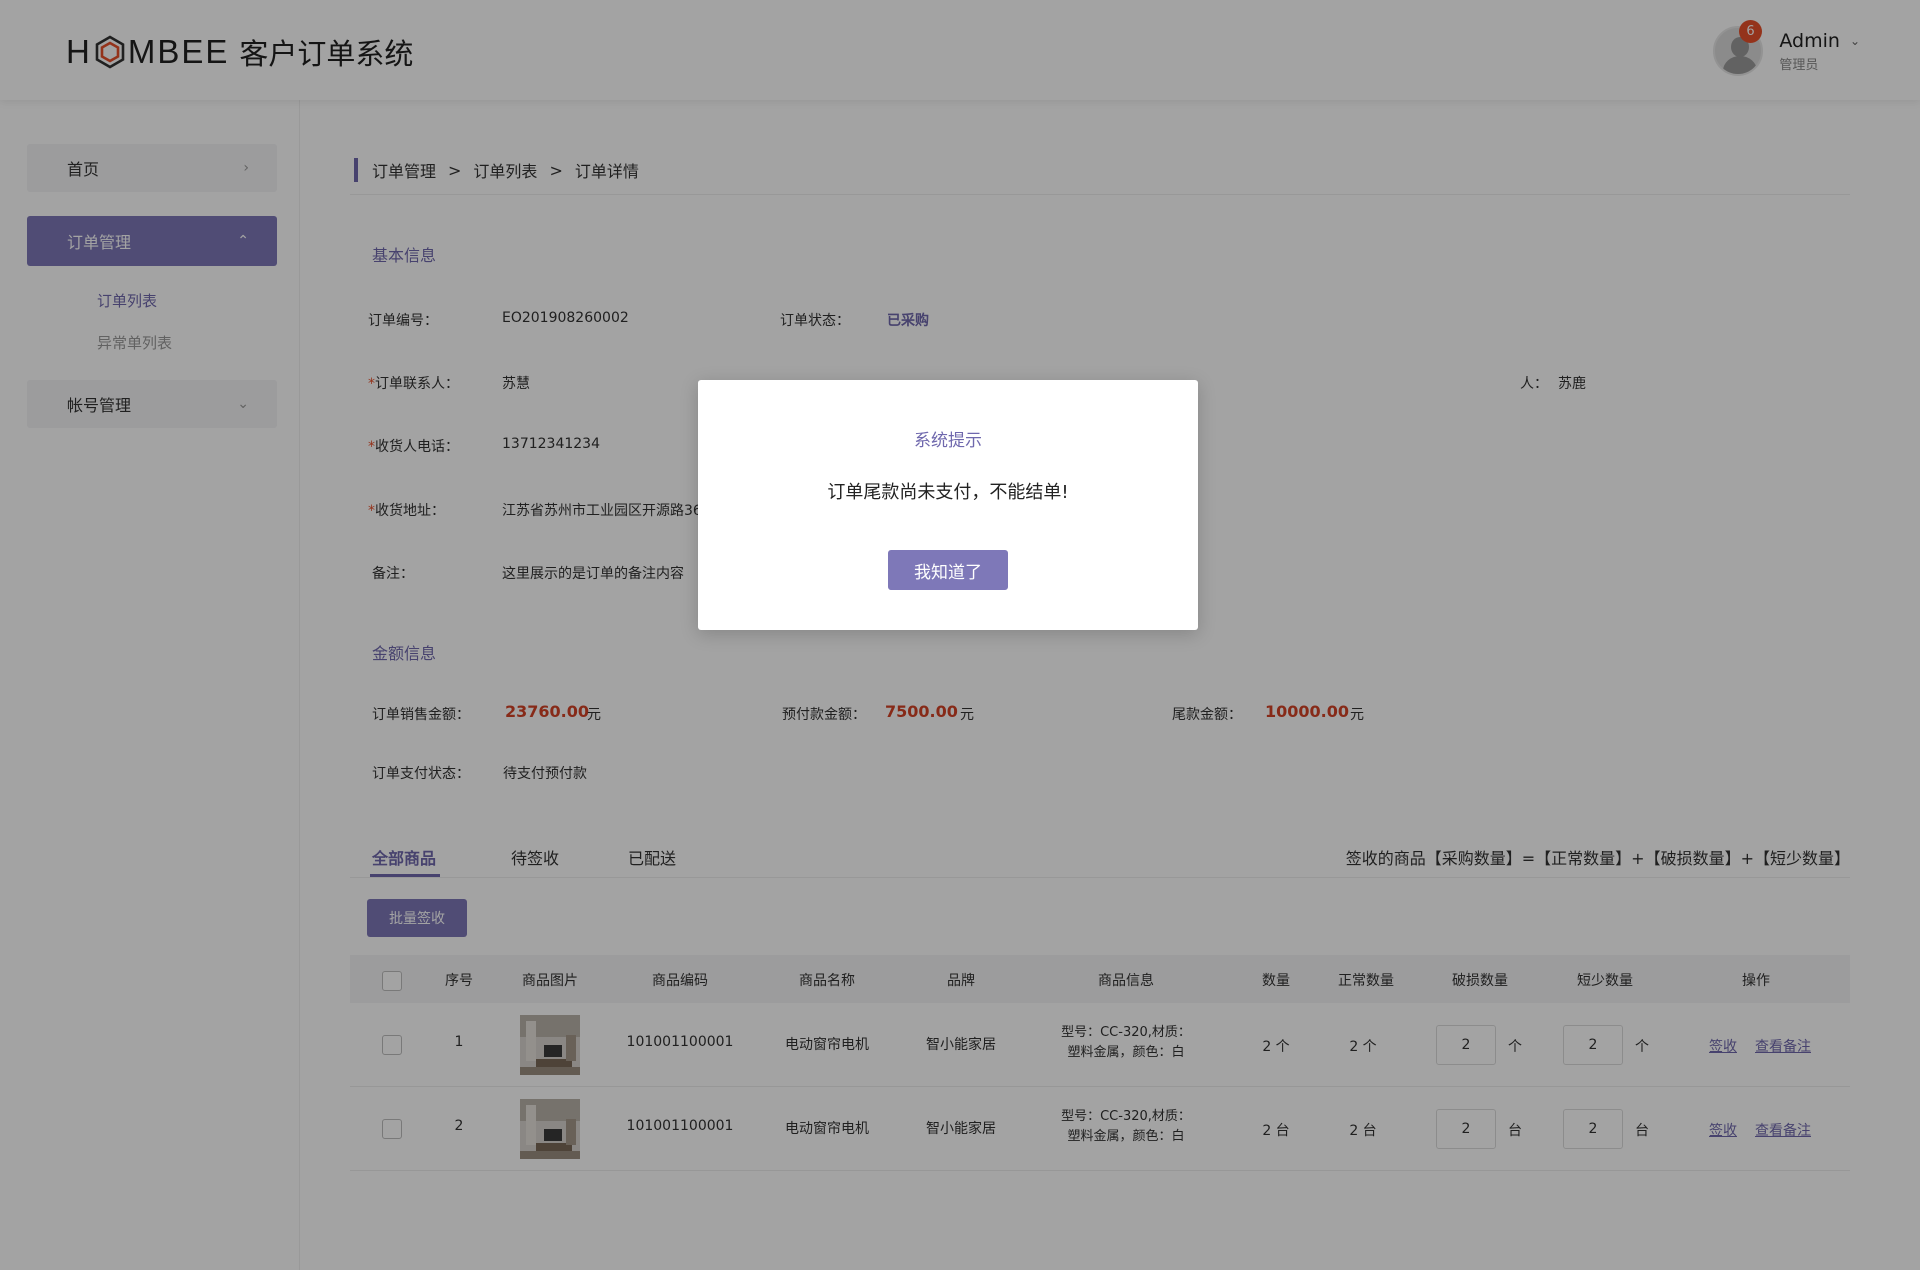 The height and width of the screenshot is (1270, 1920). Describe the element at coordinates (948, 505) in the screenshot. I see `system-alert-dialog: 系统提示 订单尾款尚未支付，不能结单! 我知道了` at that location.